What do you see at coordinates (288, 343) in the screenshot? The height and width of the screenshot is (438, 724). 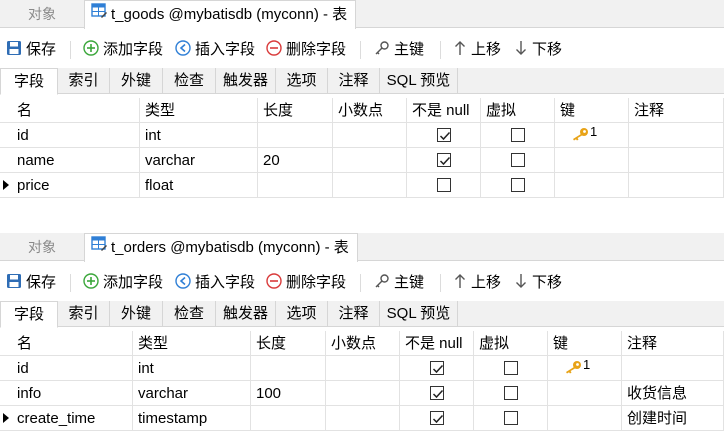 I see `col-length-header: 长度` at bounding box center [288, 343].